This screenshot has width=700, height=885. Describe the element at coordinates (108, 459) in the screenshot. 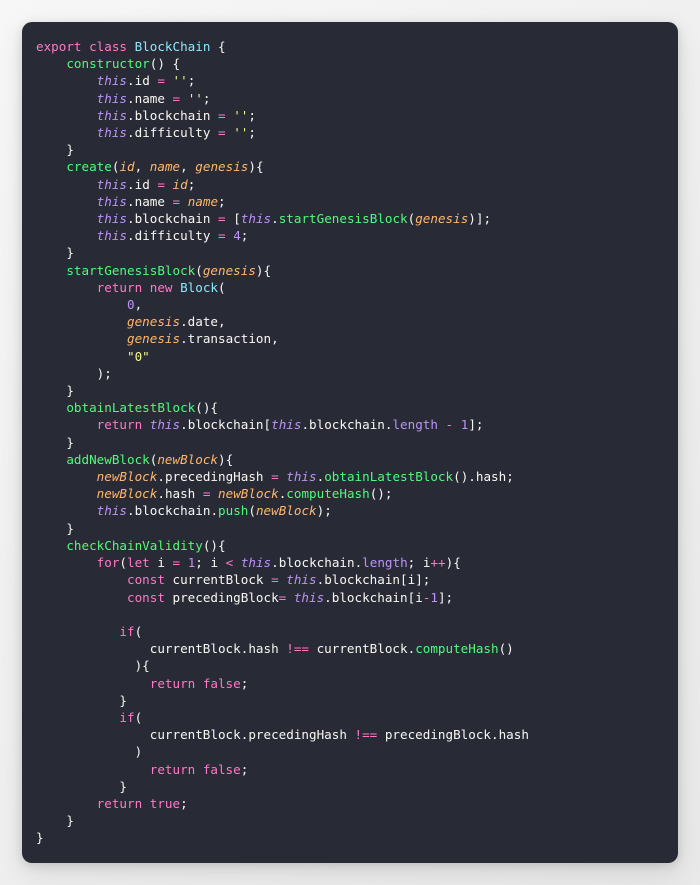

I see `code-token-fn: addNewBlock` at that location.